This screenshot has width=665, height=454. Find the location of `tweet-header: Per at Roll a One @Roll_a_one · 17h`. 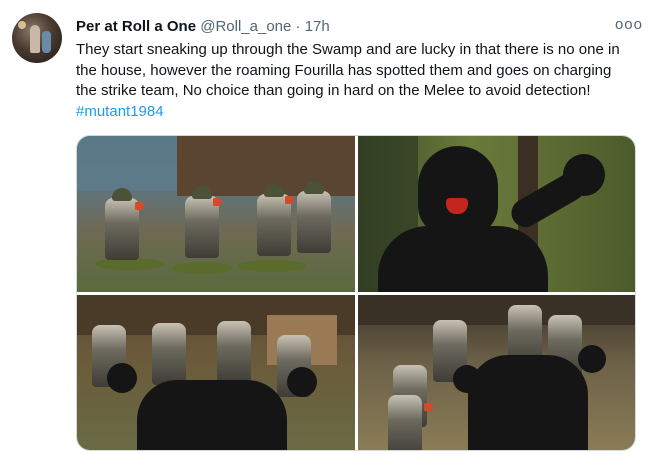

tweet-header: Per at Roll a One @Roll_a_one · 17h is located at coordinates (203, 27).